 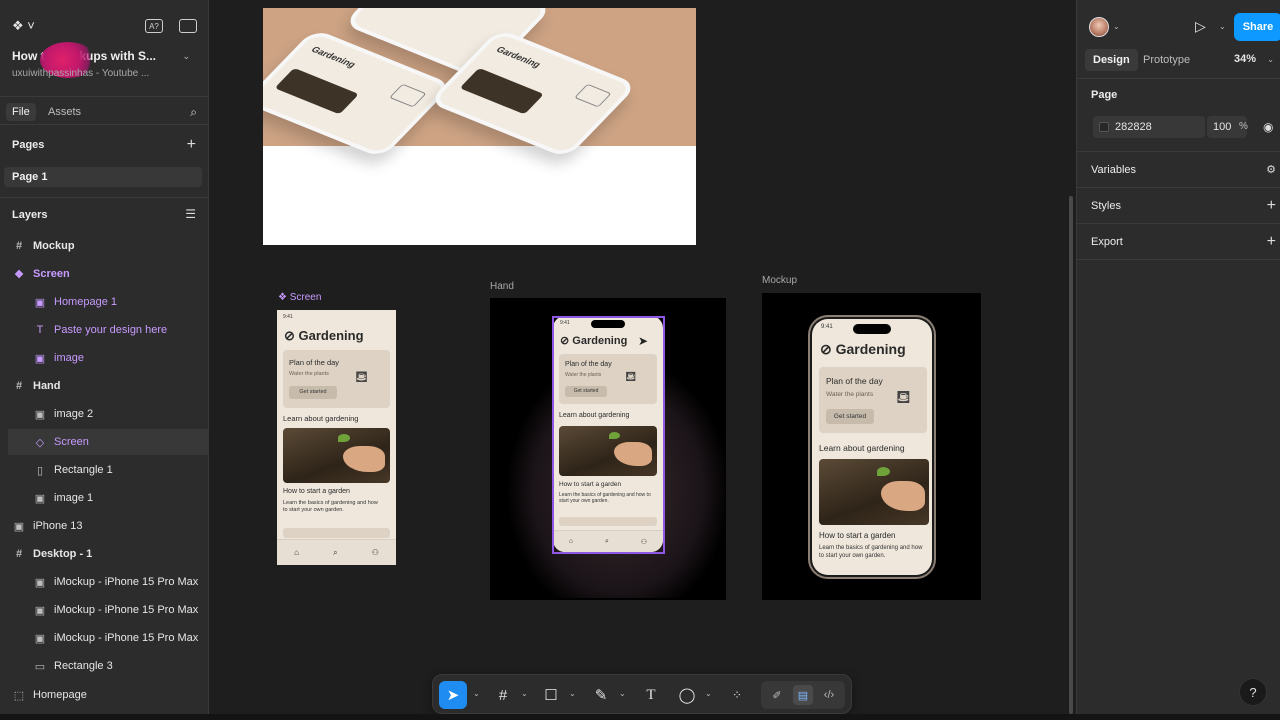 What do you see at coordinates (331, 335) in the screenshot?
I see `app-title-text: Gardening` at bounding box center [331, 335].